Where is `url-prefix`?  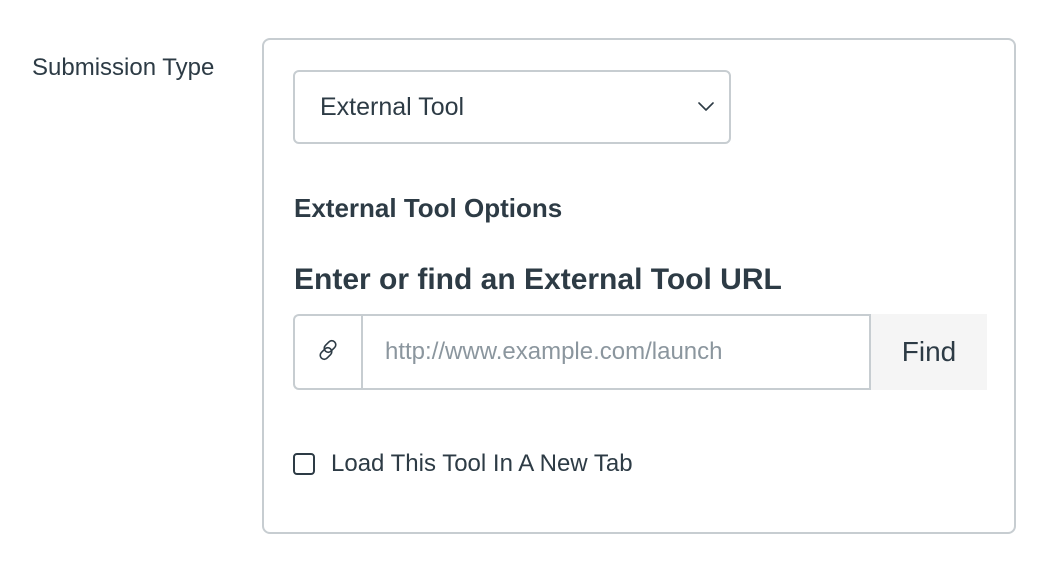 url-prefix is located at coordinates (327, 352).